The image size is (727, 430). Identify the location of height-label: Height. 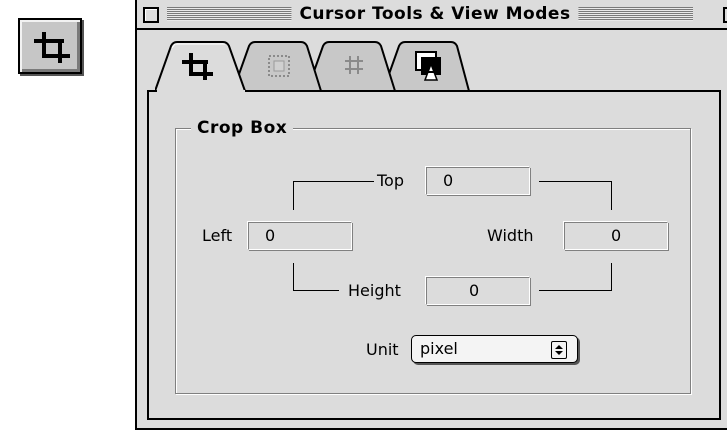
(374, 290).